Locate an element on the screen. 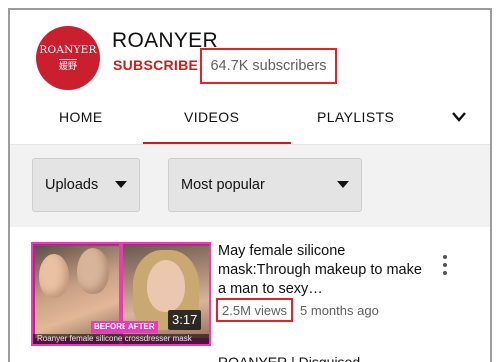  next-video-title: ROANYER | Disguised is located at coordinates (289, 358).